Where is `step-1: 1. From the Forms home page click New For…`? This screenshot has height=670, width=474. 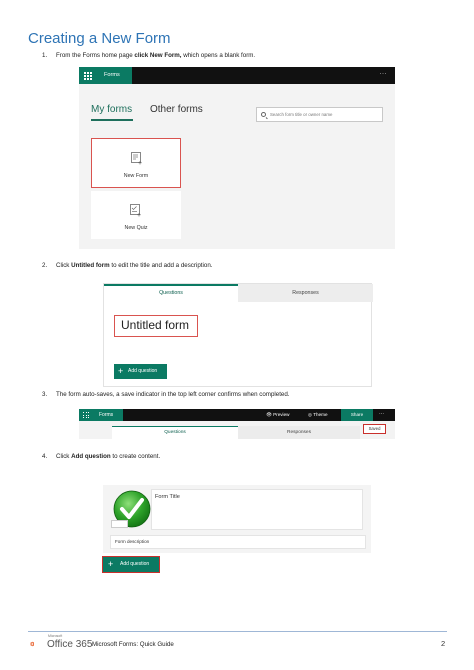
step-1: 1. From the Forms home page click New For… is located at coordinates (148, 55).